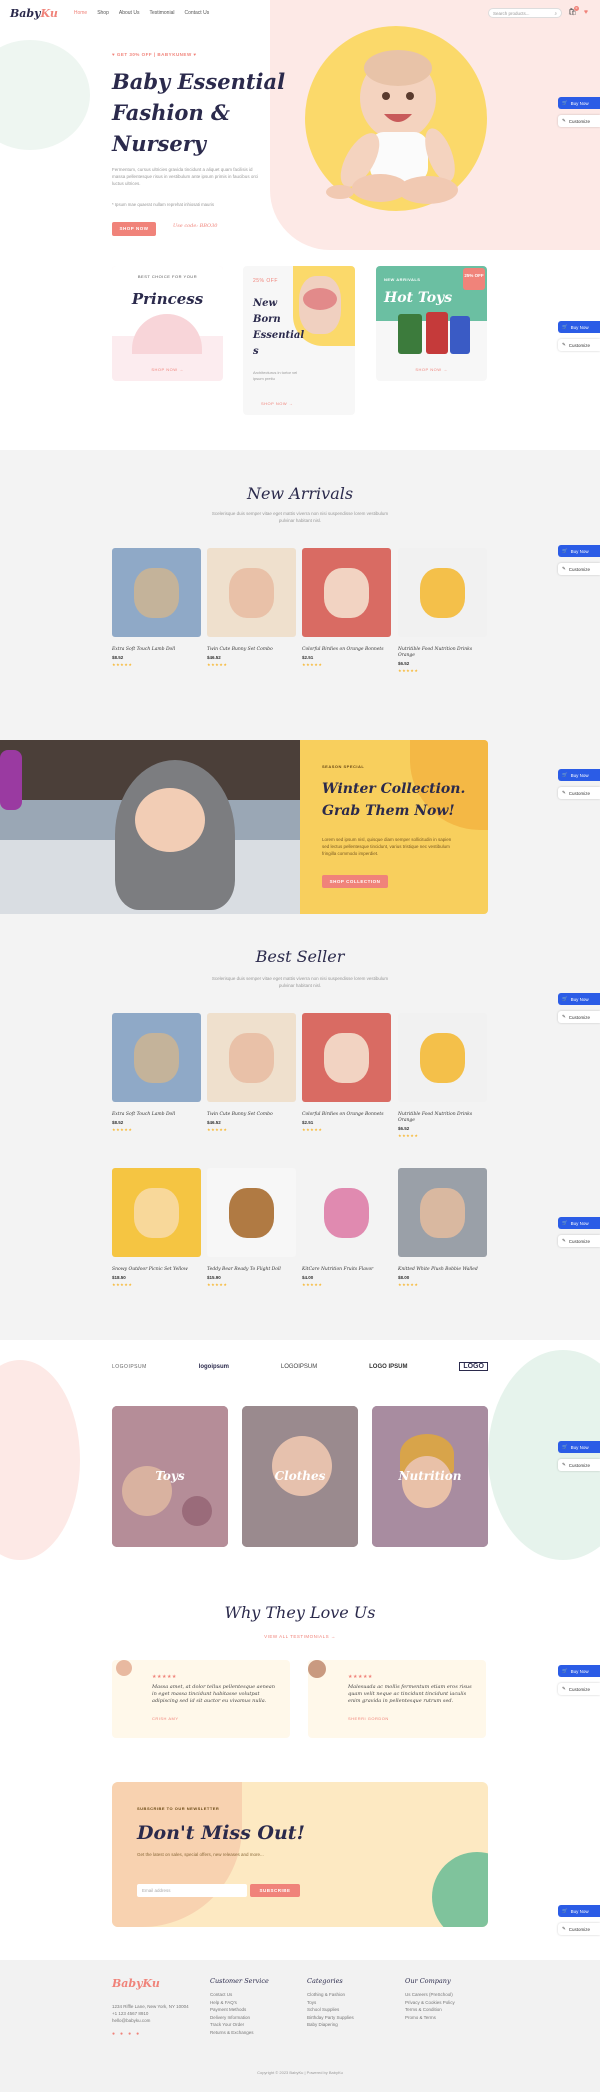 Image resolution: width=600 pixels, height=2092 pixels. Describe the element at coordinates (134, 229) in the screenshot. I see `hero-shop-now-button: SHOP NOW` at that location.